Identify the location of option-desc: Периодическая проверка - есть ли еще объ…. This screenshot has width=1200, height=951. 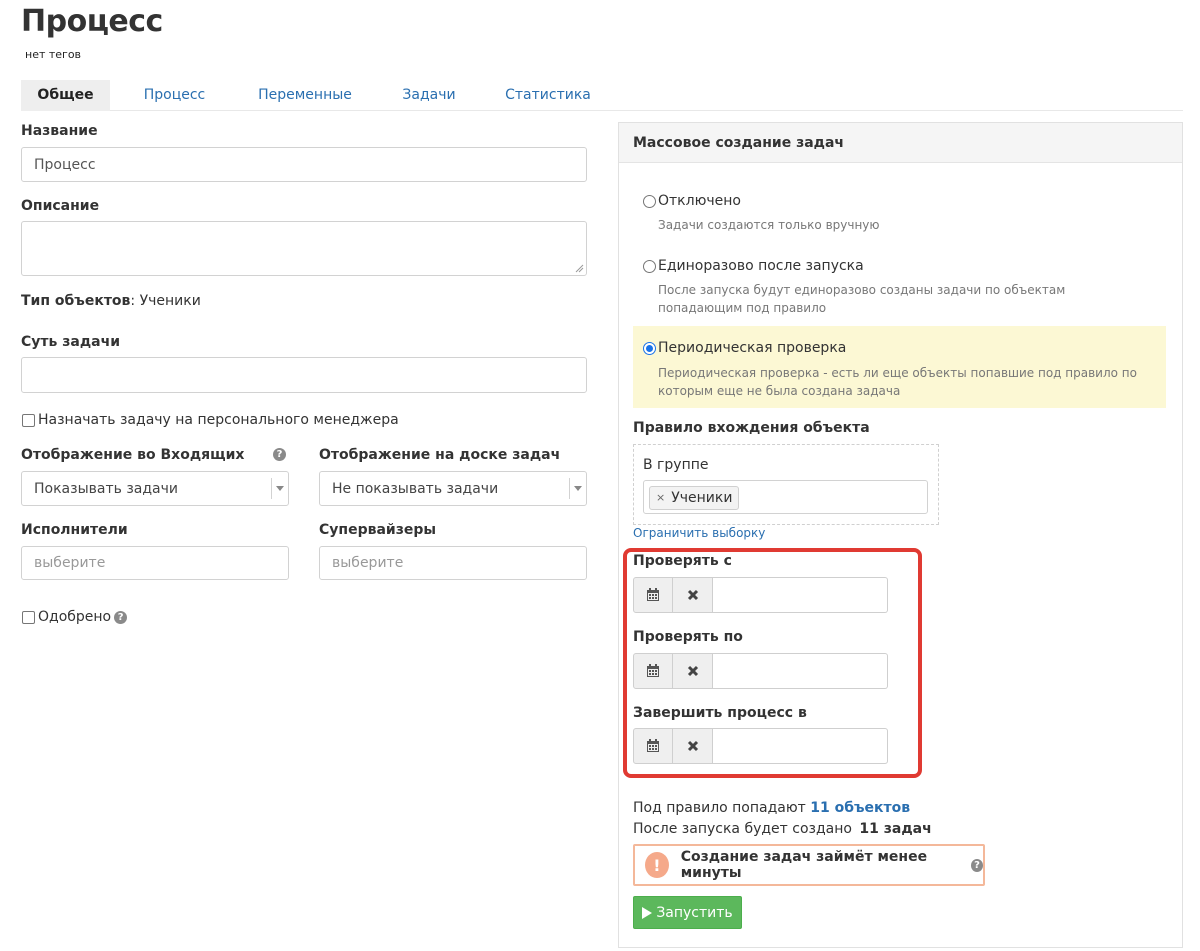
(897, 382).